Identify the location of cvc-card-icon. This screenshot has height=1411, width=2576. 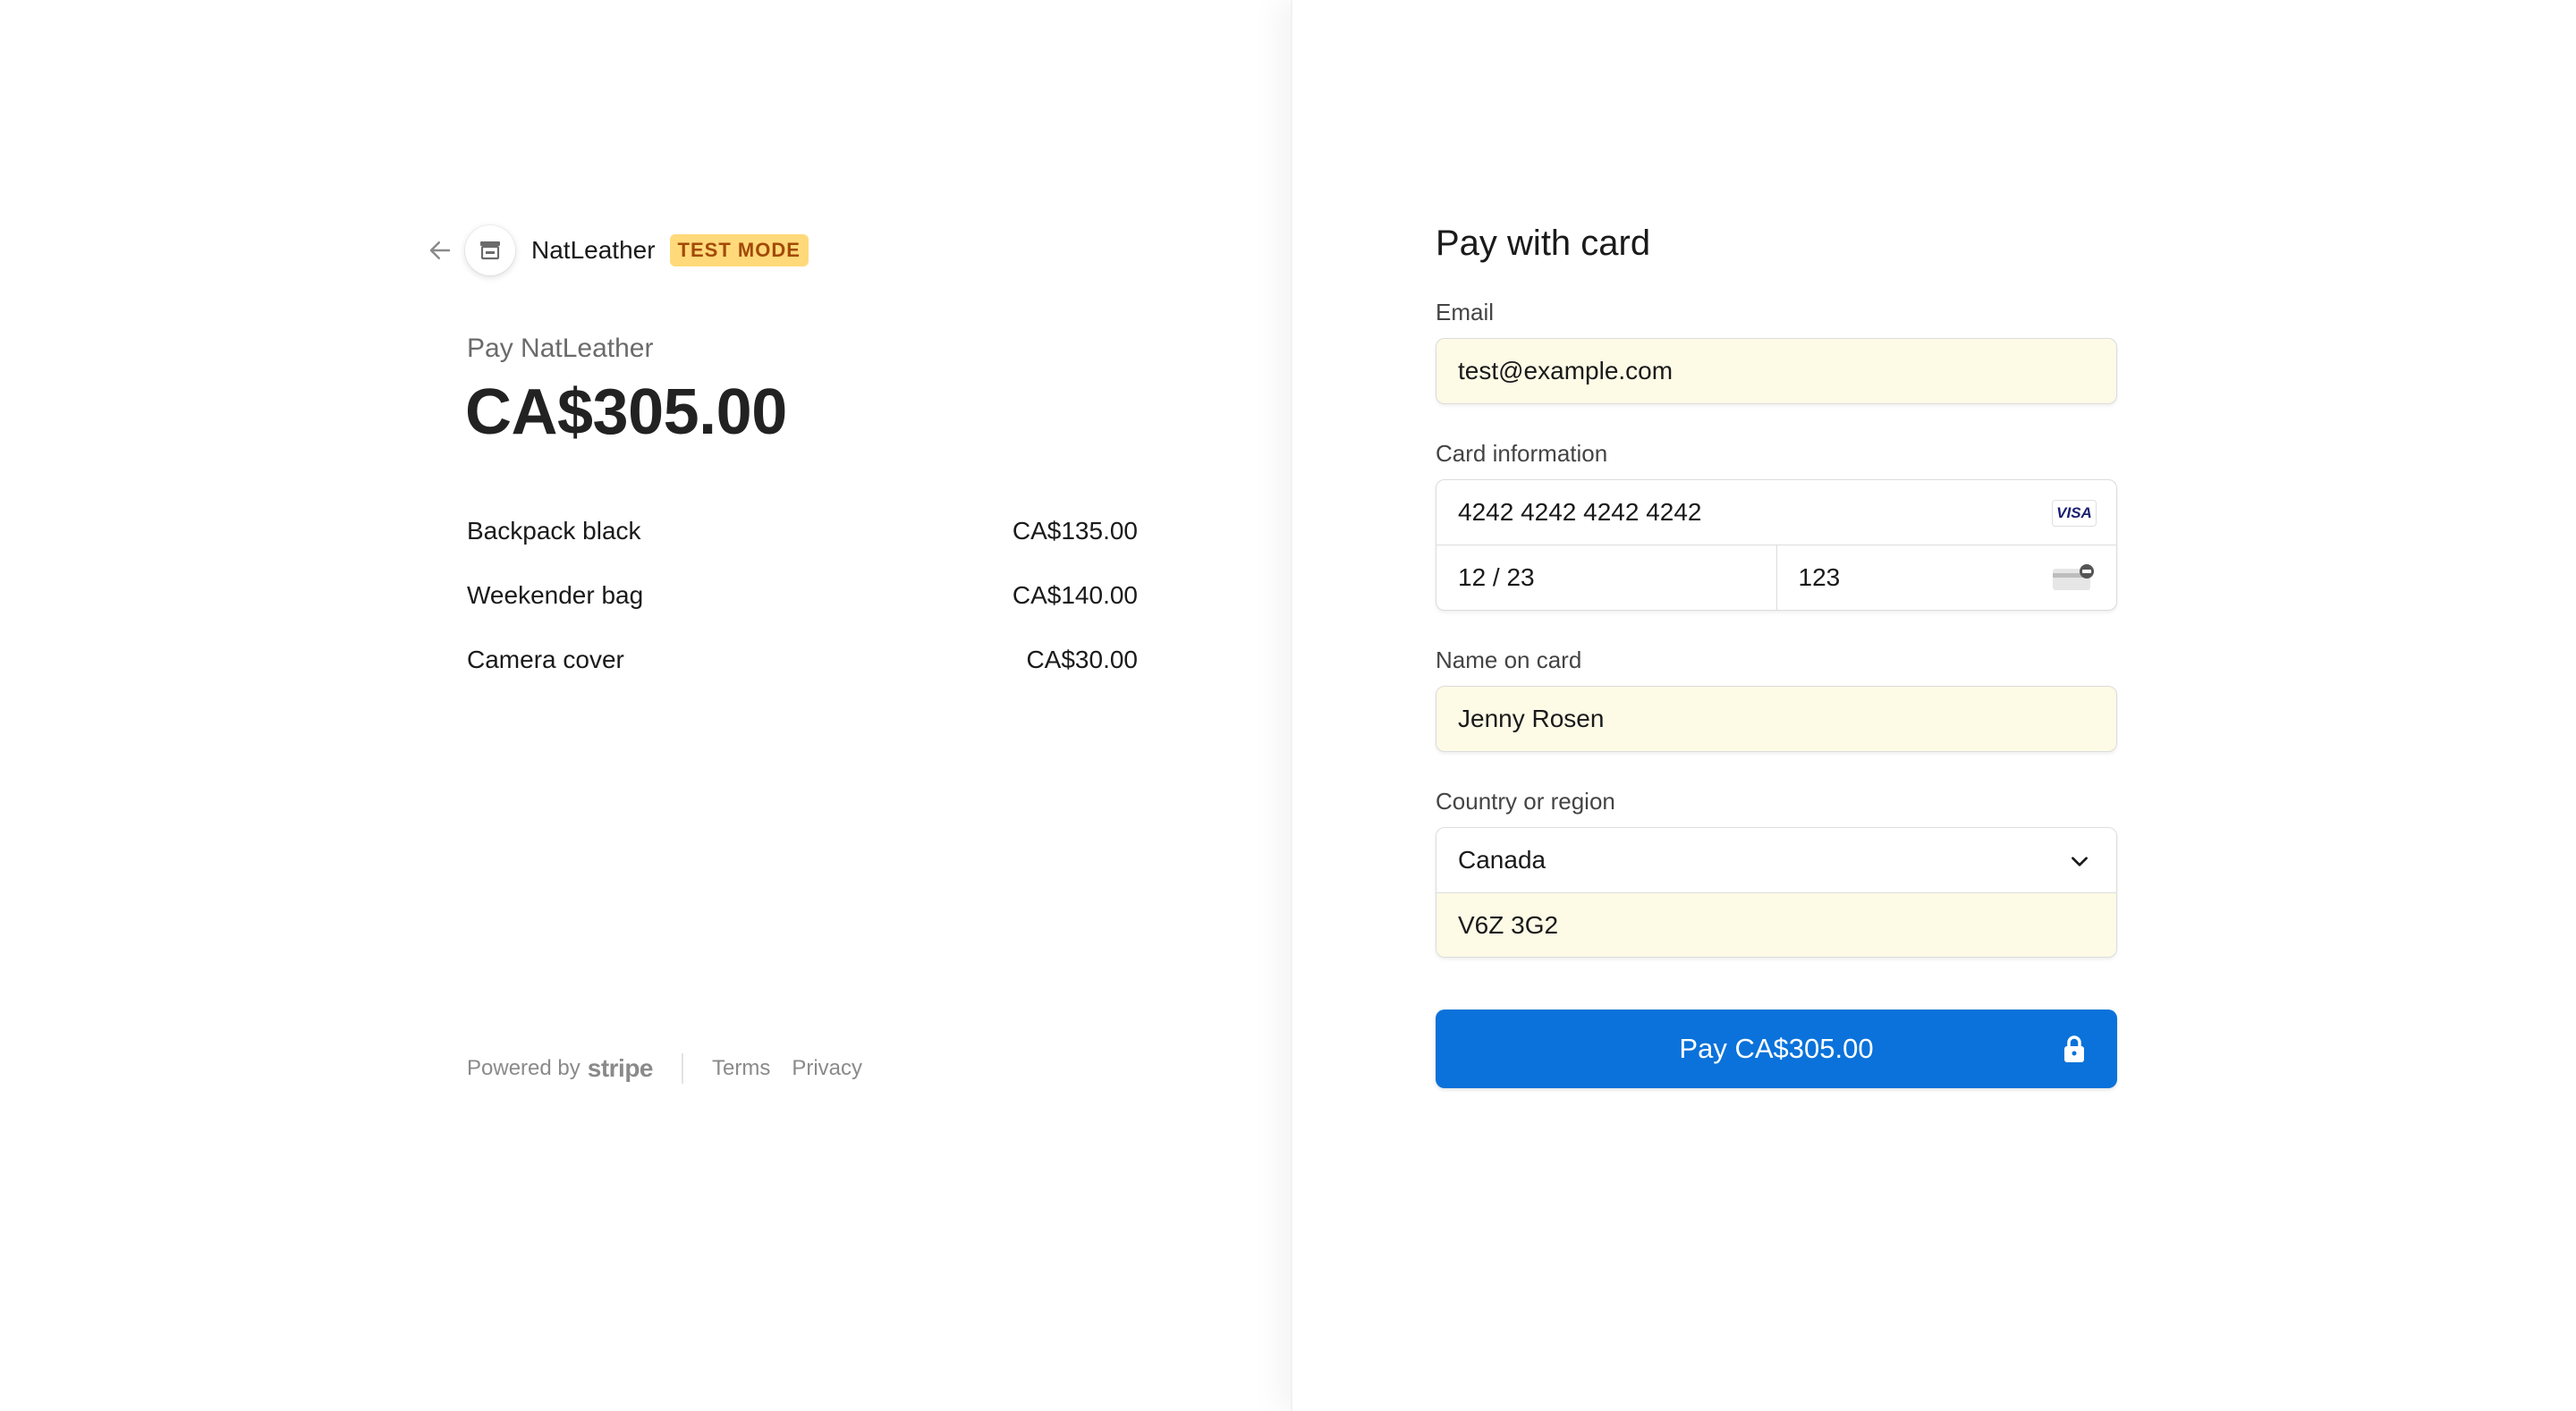
(2073, 577).